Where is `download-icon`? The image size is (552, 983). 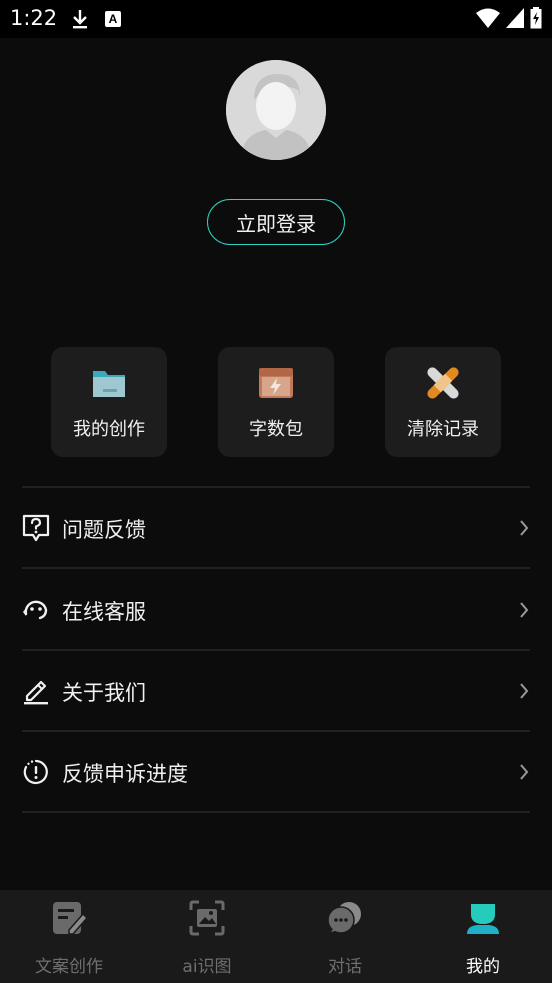 download-icon is located at coordinates (80, 19).